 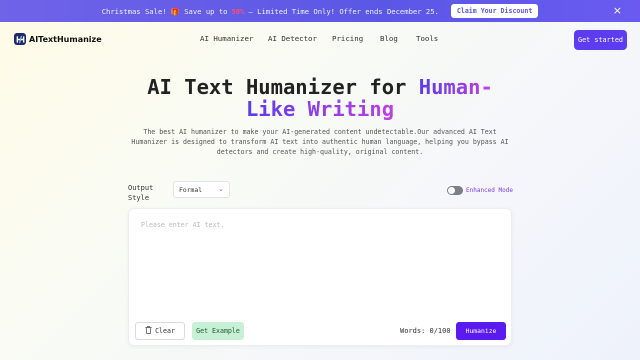 What do you see at coordinates (234, 38) in the screenshot?
I see `nav-link-ai-humanizer: AI Humanizer` at bounding box center [234, 38].